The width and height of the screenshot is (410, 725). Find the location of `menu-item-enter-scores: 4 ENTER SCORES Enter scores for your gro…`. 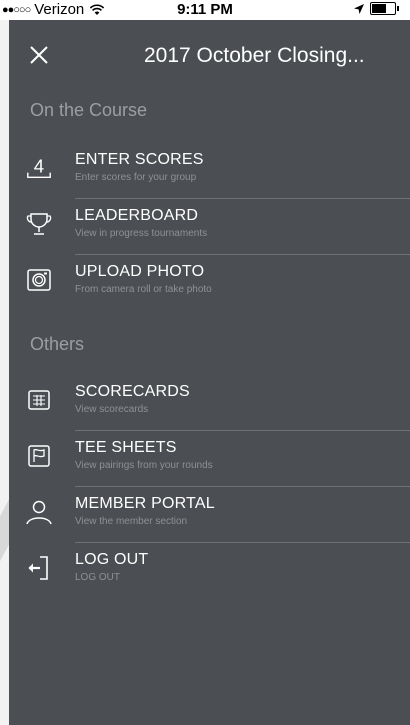

menu-item-enter-scores: 4 ENTER SCORES Enter scores for your gro… is located at coordinates (209, 171).